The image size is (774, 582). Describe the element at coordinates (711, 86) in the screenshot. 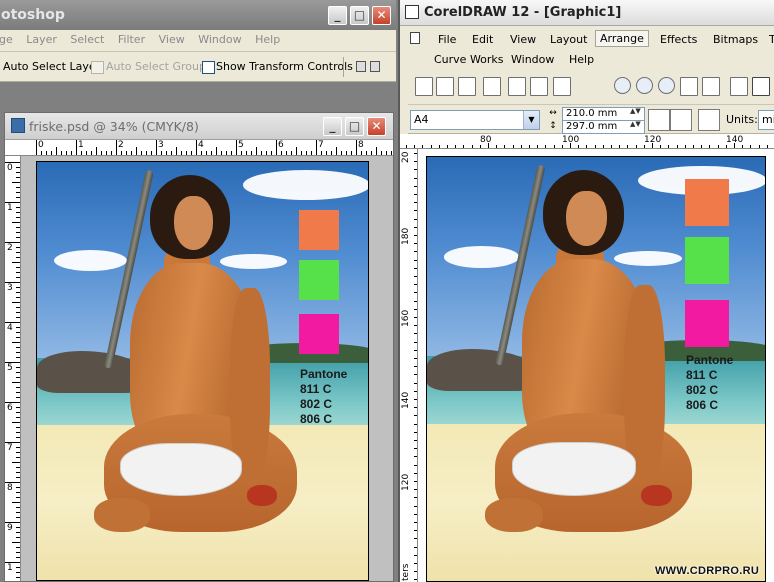

I see `view-manager-icon` at that location.